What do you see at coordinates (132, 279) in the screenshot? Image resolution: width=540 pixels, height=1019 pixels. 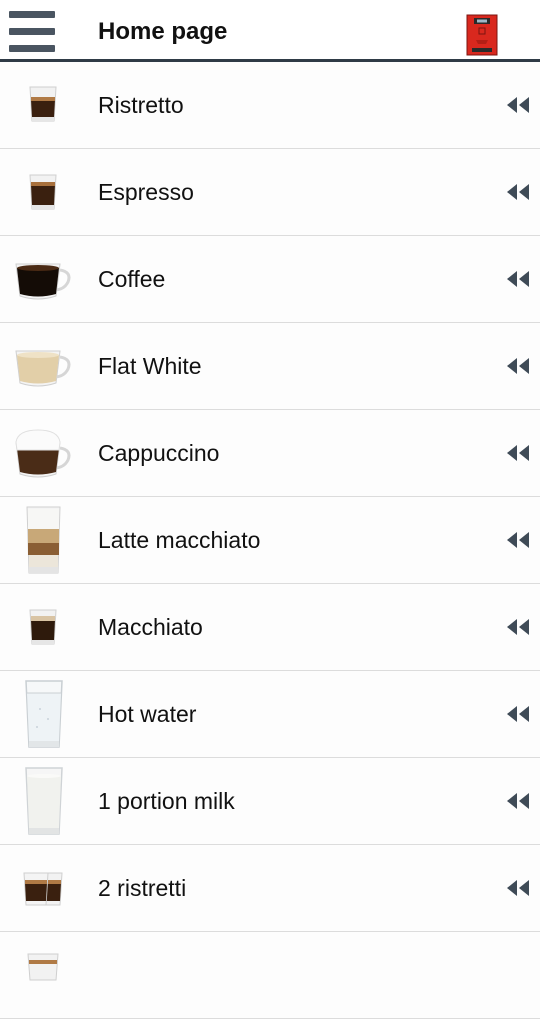 I see `product-label: Coffee` at bounding box center [132, 279].